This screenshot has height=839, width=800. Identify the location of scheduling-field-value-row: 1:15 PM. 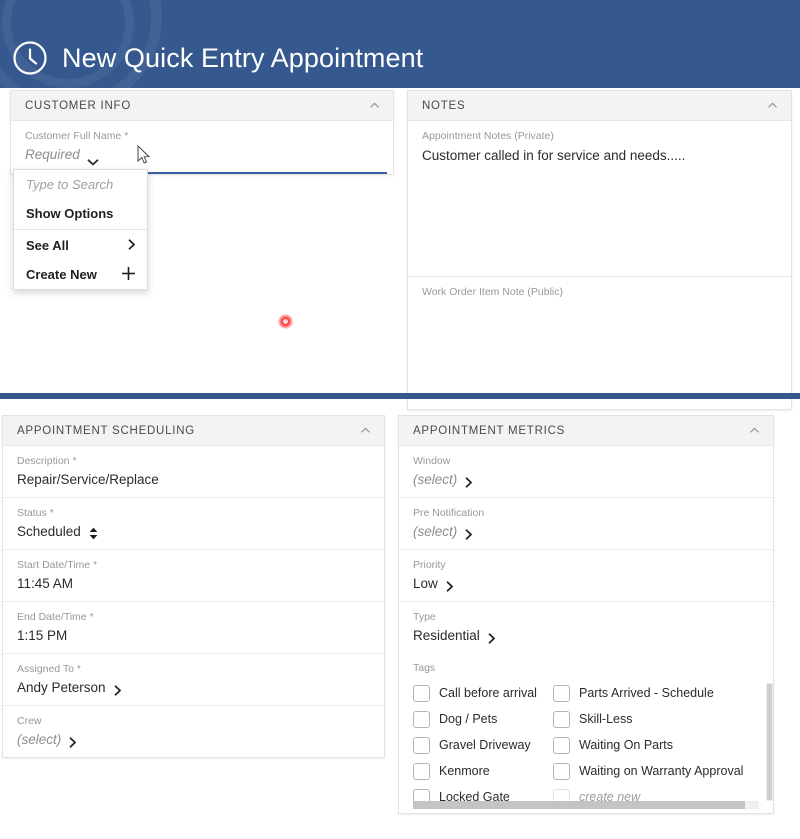
(193, 635).